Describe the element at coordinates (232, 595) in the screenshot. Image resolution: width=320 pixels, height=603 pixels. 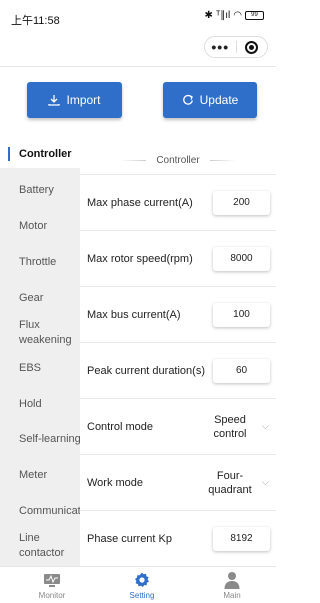
I see `tab-label: Main` at that location.